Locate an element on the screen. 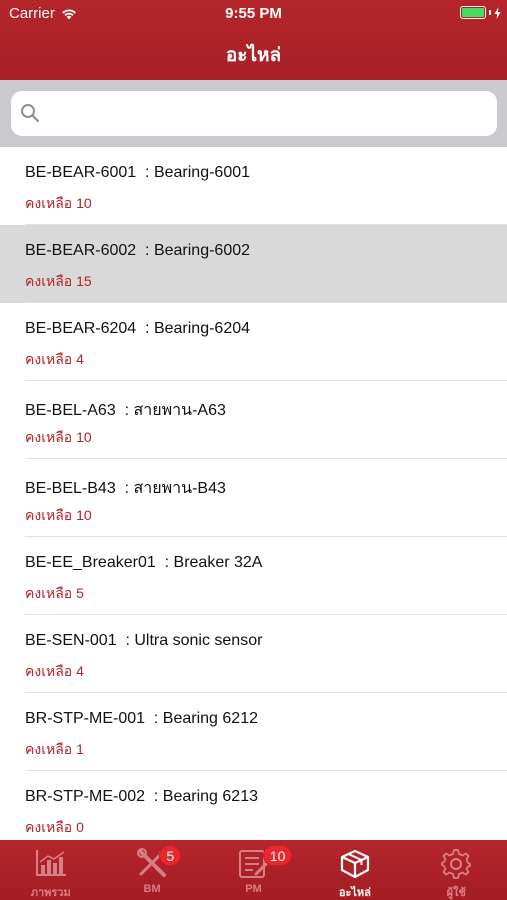  part-name: BE-BEAR-6002 : Bearing-6002 is located at coordinates (138, 250).